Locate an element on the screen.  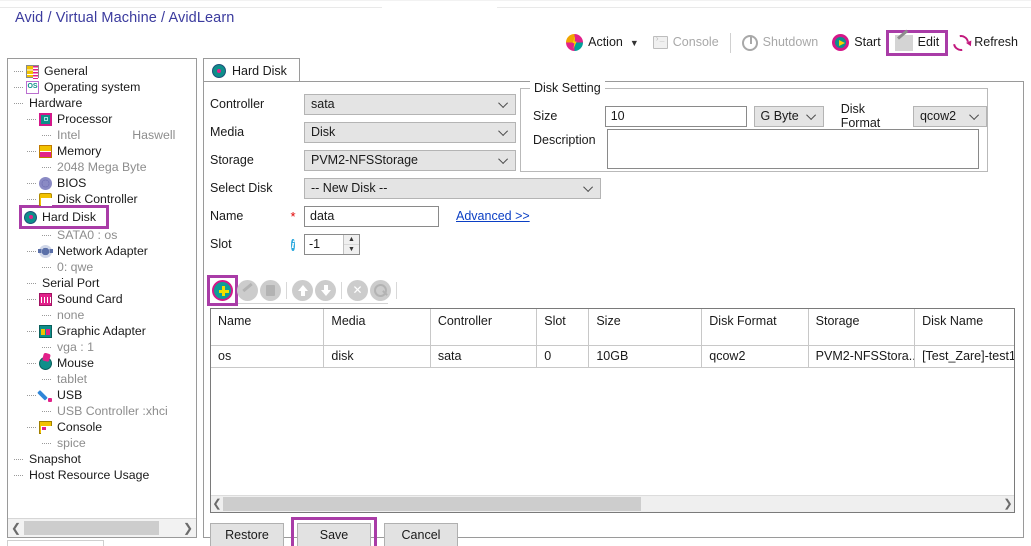
add-icon is located at coordinates (222, 290).